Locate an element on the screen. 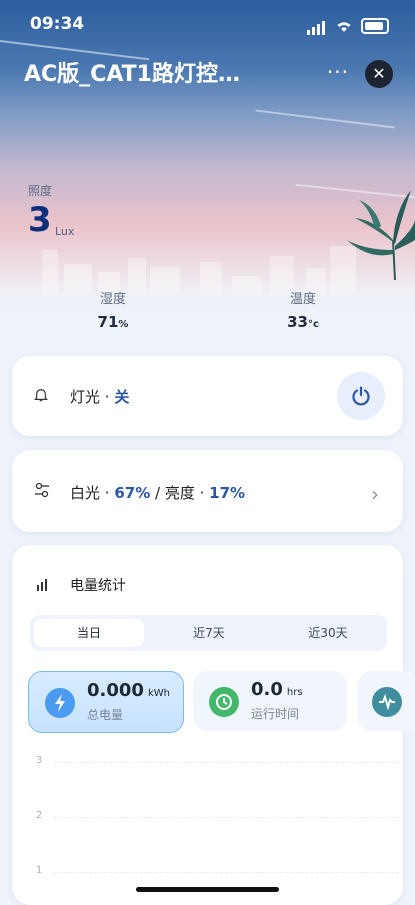  clock-icon is located at coordinates (224, 702).